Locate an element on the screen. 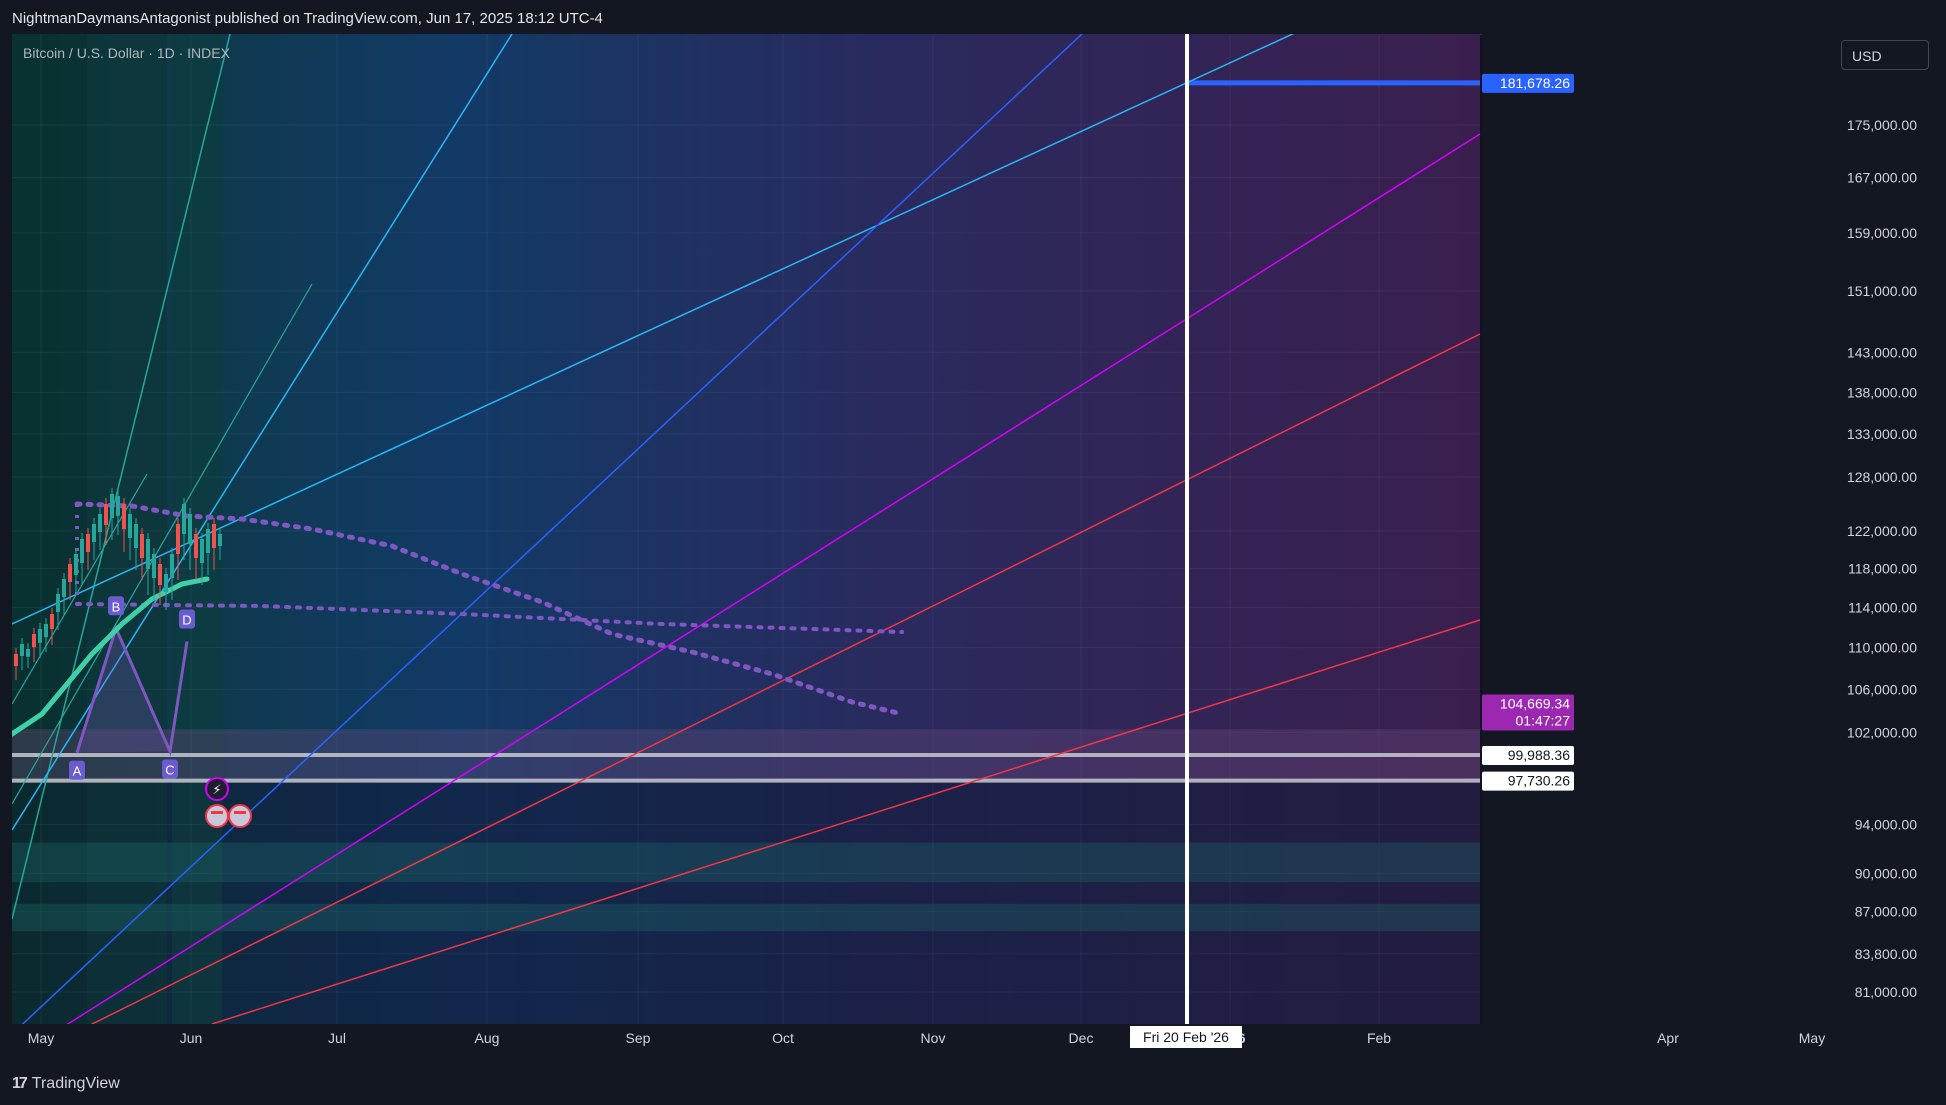  y-tick-label: 90,000.00 is located at coordinates (1886, 873).